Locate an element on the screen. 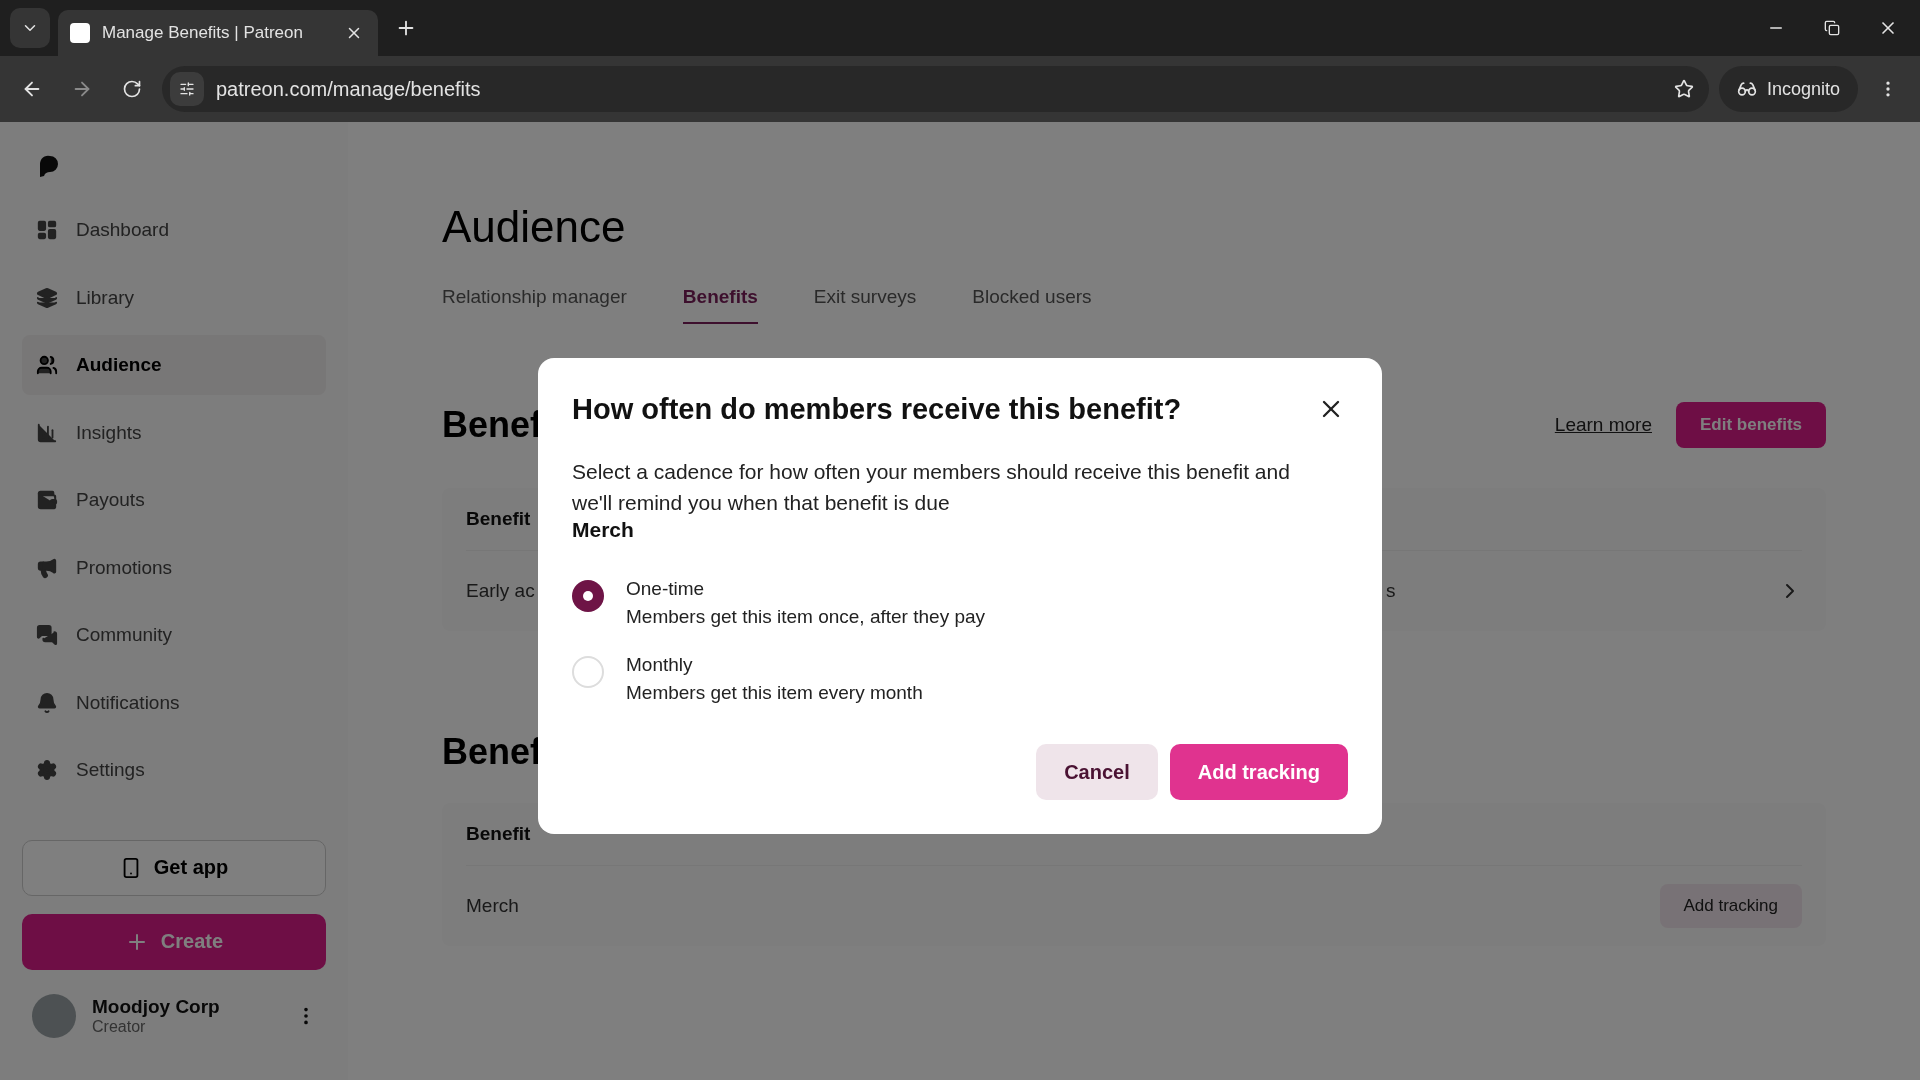 The width and height of the screenshot is (1920, 1080). address-bar: patreon.com/manage/benefits is located at coordinates (935, 89).